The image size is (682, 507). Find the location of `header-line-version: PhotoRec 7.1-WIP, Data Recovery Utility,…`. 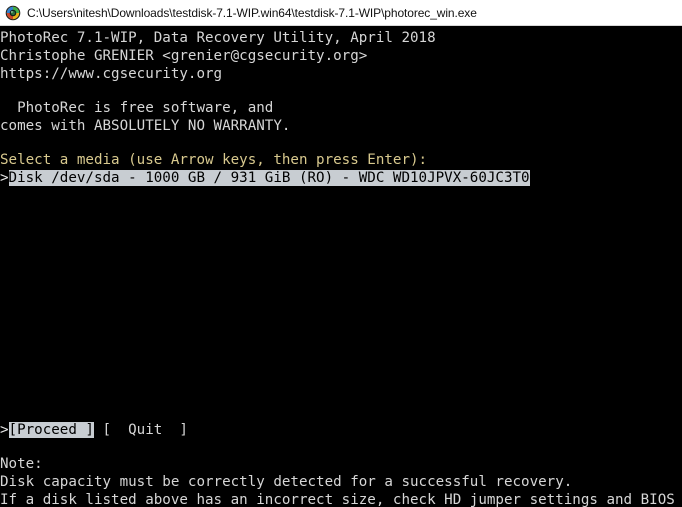

header-line-version: PhotoRec 7.1-WIP, Data Recovery Utility,… is located at coordinates (218, 38).